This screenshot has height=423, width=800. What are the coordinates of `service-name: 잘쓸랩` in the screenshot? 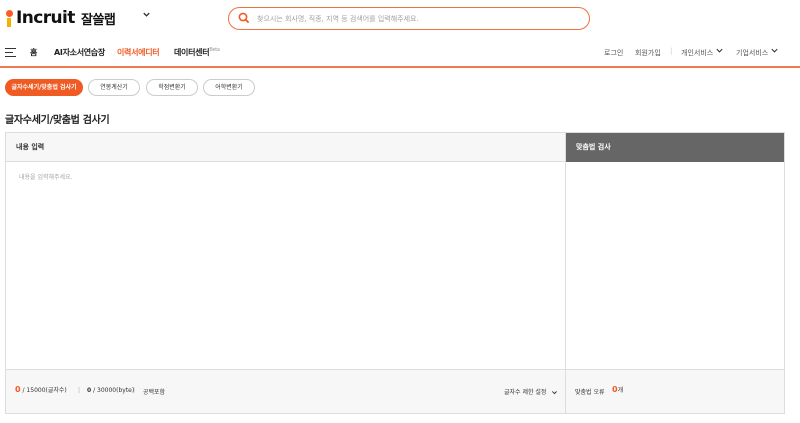 It's located at (98, 18).